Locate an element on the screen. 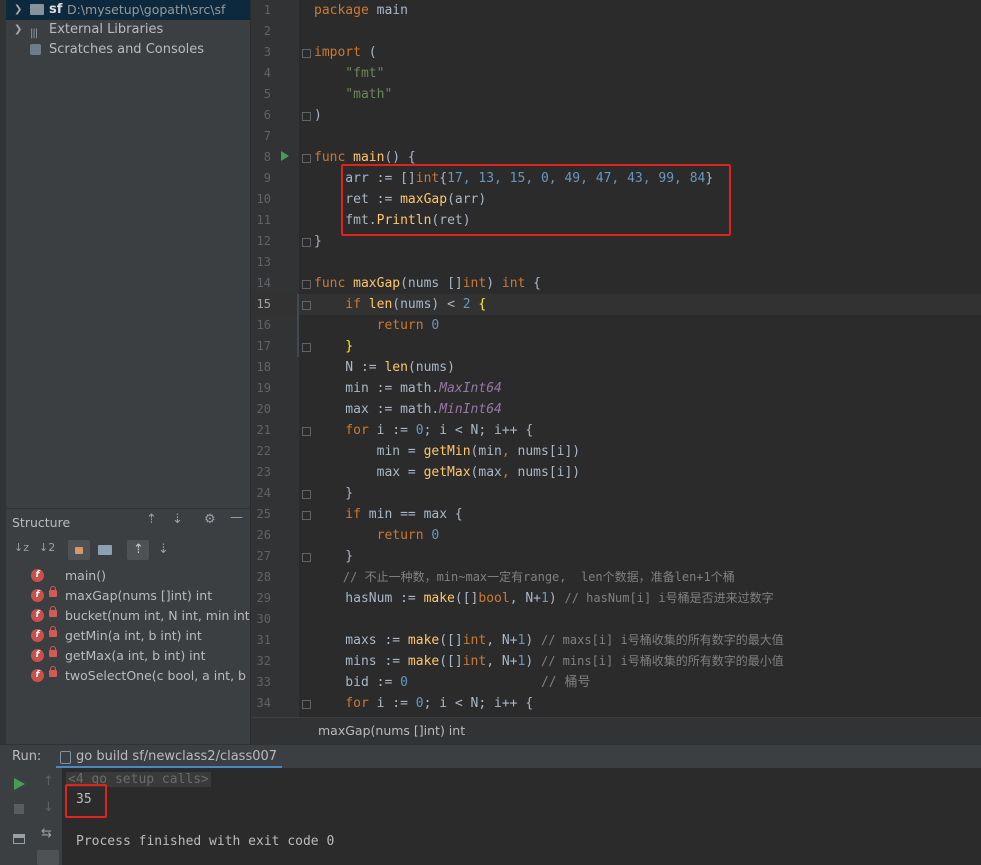  tree-item-root: ❯ sf D:\mysetup\gopath\src\sf is located at coordinates (128, 10).